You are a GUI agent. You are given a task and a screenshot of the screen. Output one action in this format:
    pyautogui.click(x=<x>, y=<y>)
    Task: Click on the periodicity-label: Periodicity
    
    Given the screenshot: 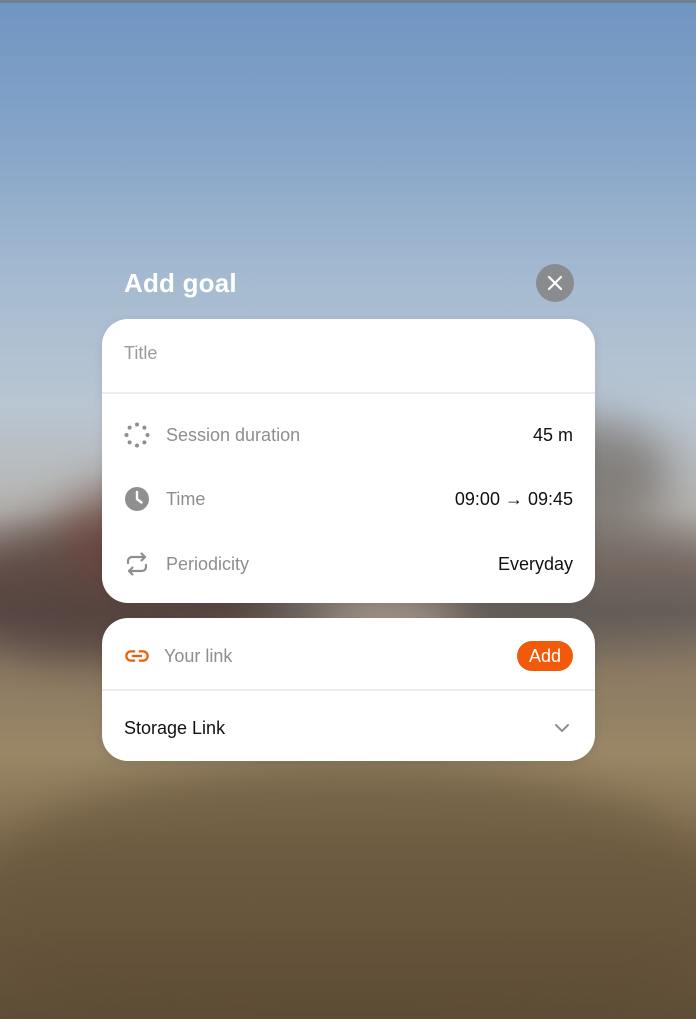 What is the action you would take?
    pyautogui.click(x=208, y=563)
    